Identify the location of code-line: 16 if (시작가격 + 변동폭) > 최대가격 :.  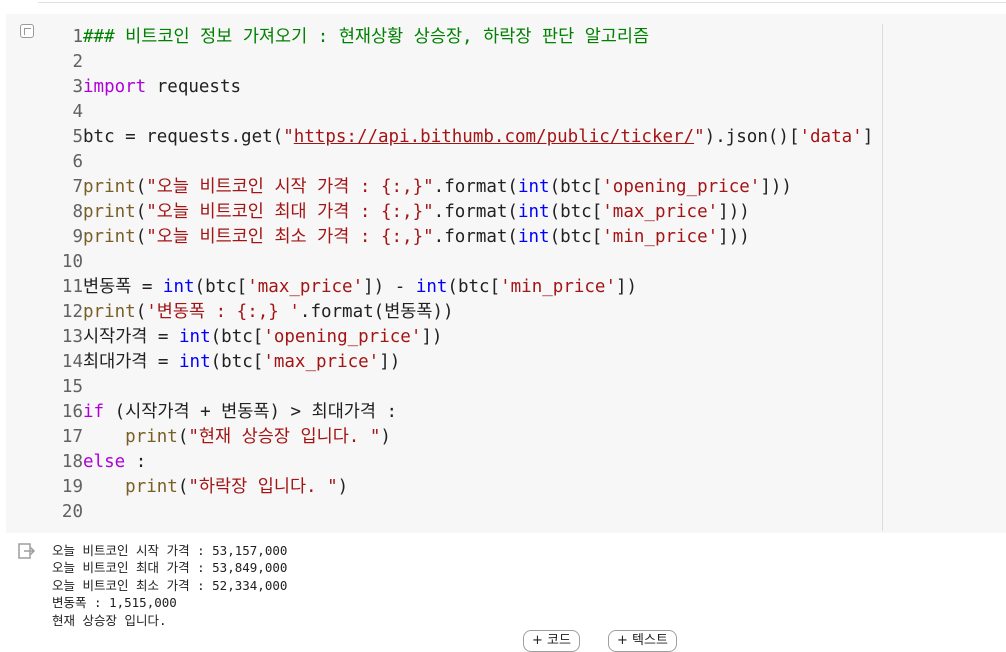
(441, 412).